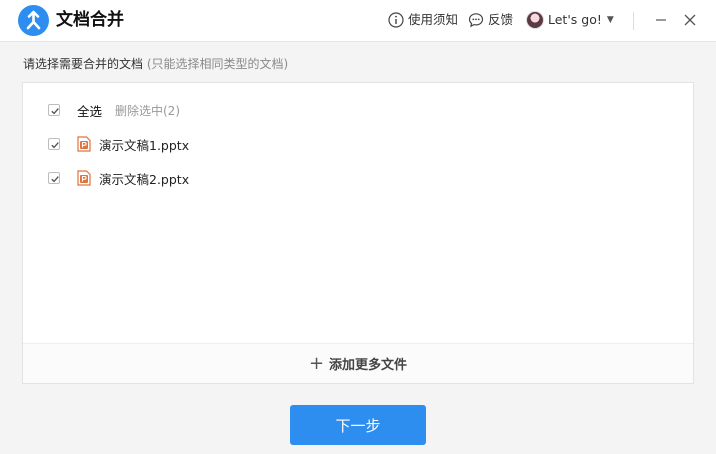  What do you see at coordinates (535, 20) in the screenshot?
I see `avatar` at bounding box center [535, 20].